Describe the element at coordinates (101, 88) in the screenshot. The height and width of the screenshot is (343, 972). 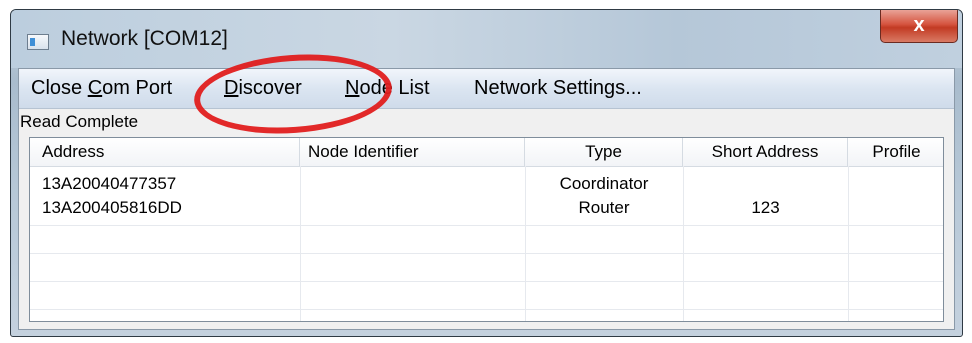
I see `menu-close-com-port: Close Com Port` at that location.